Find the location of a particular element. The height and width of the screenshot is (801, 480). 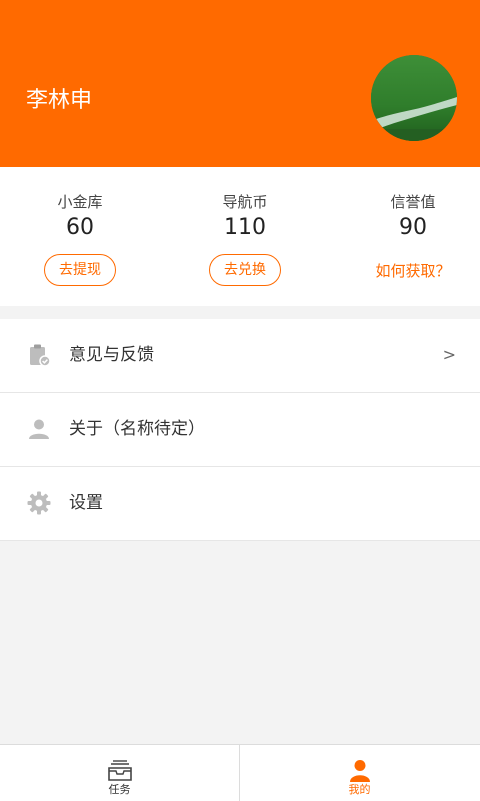

menu-item-feedback: 意见与反馈 > is located at coordinates (240, 356).